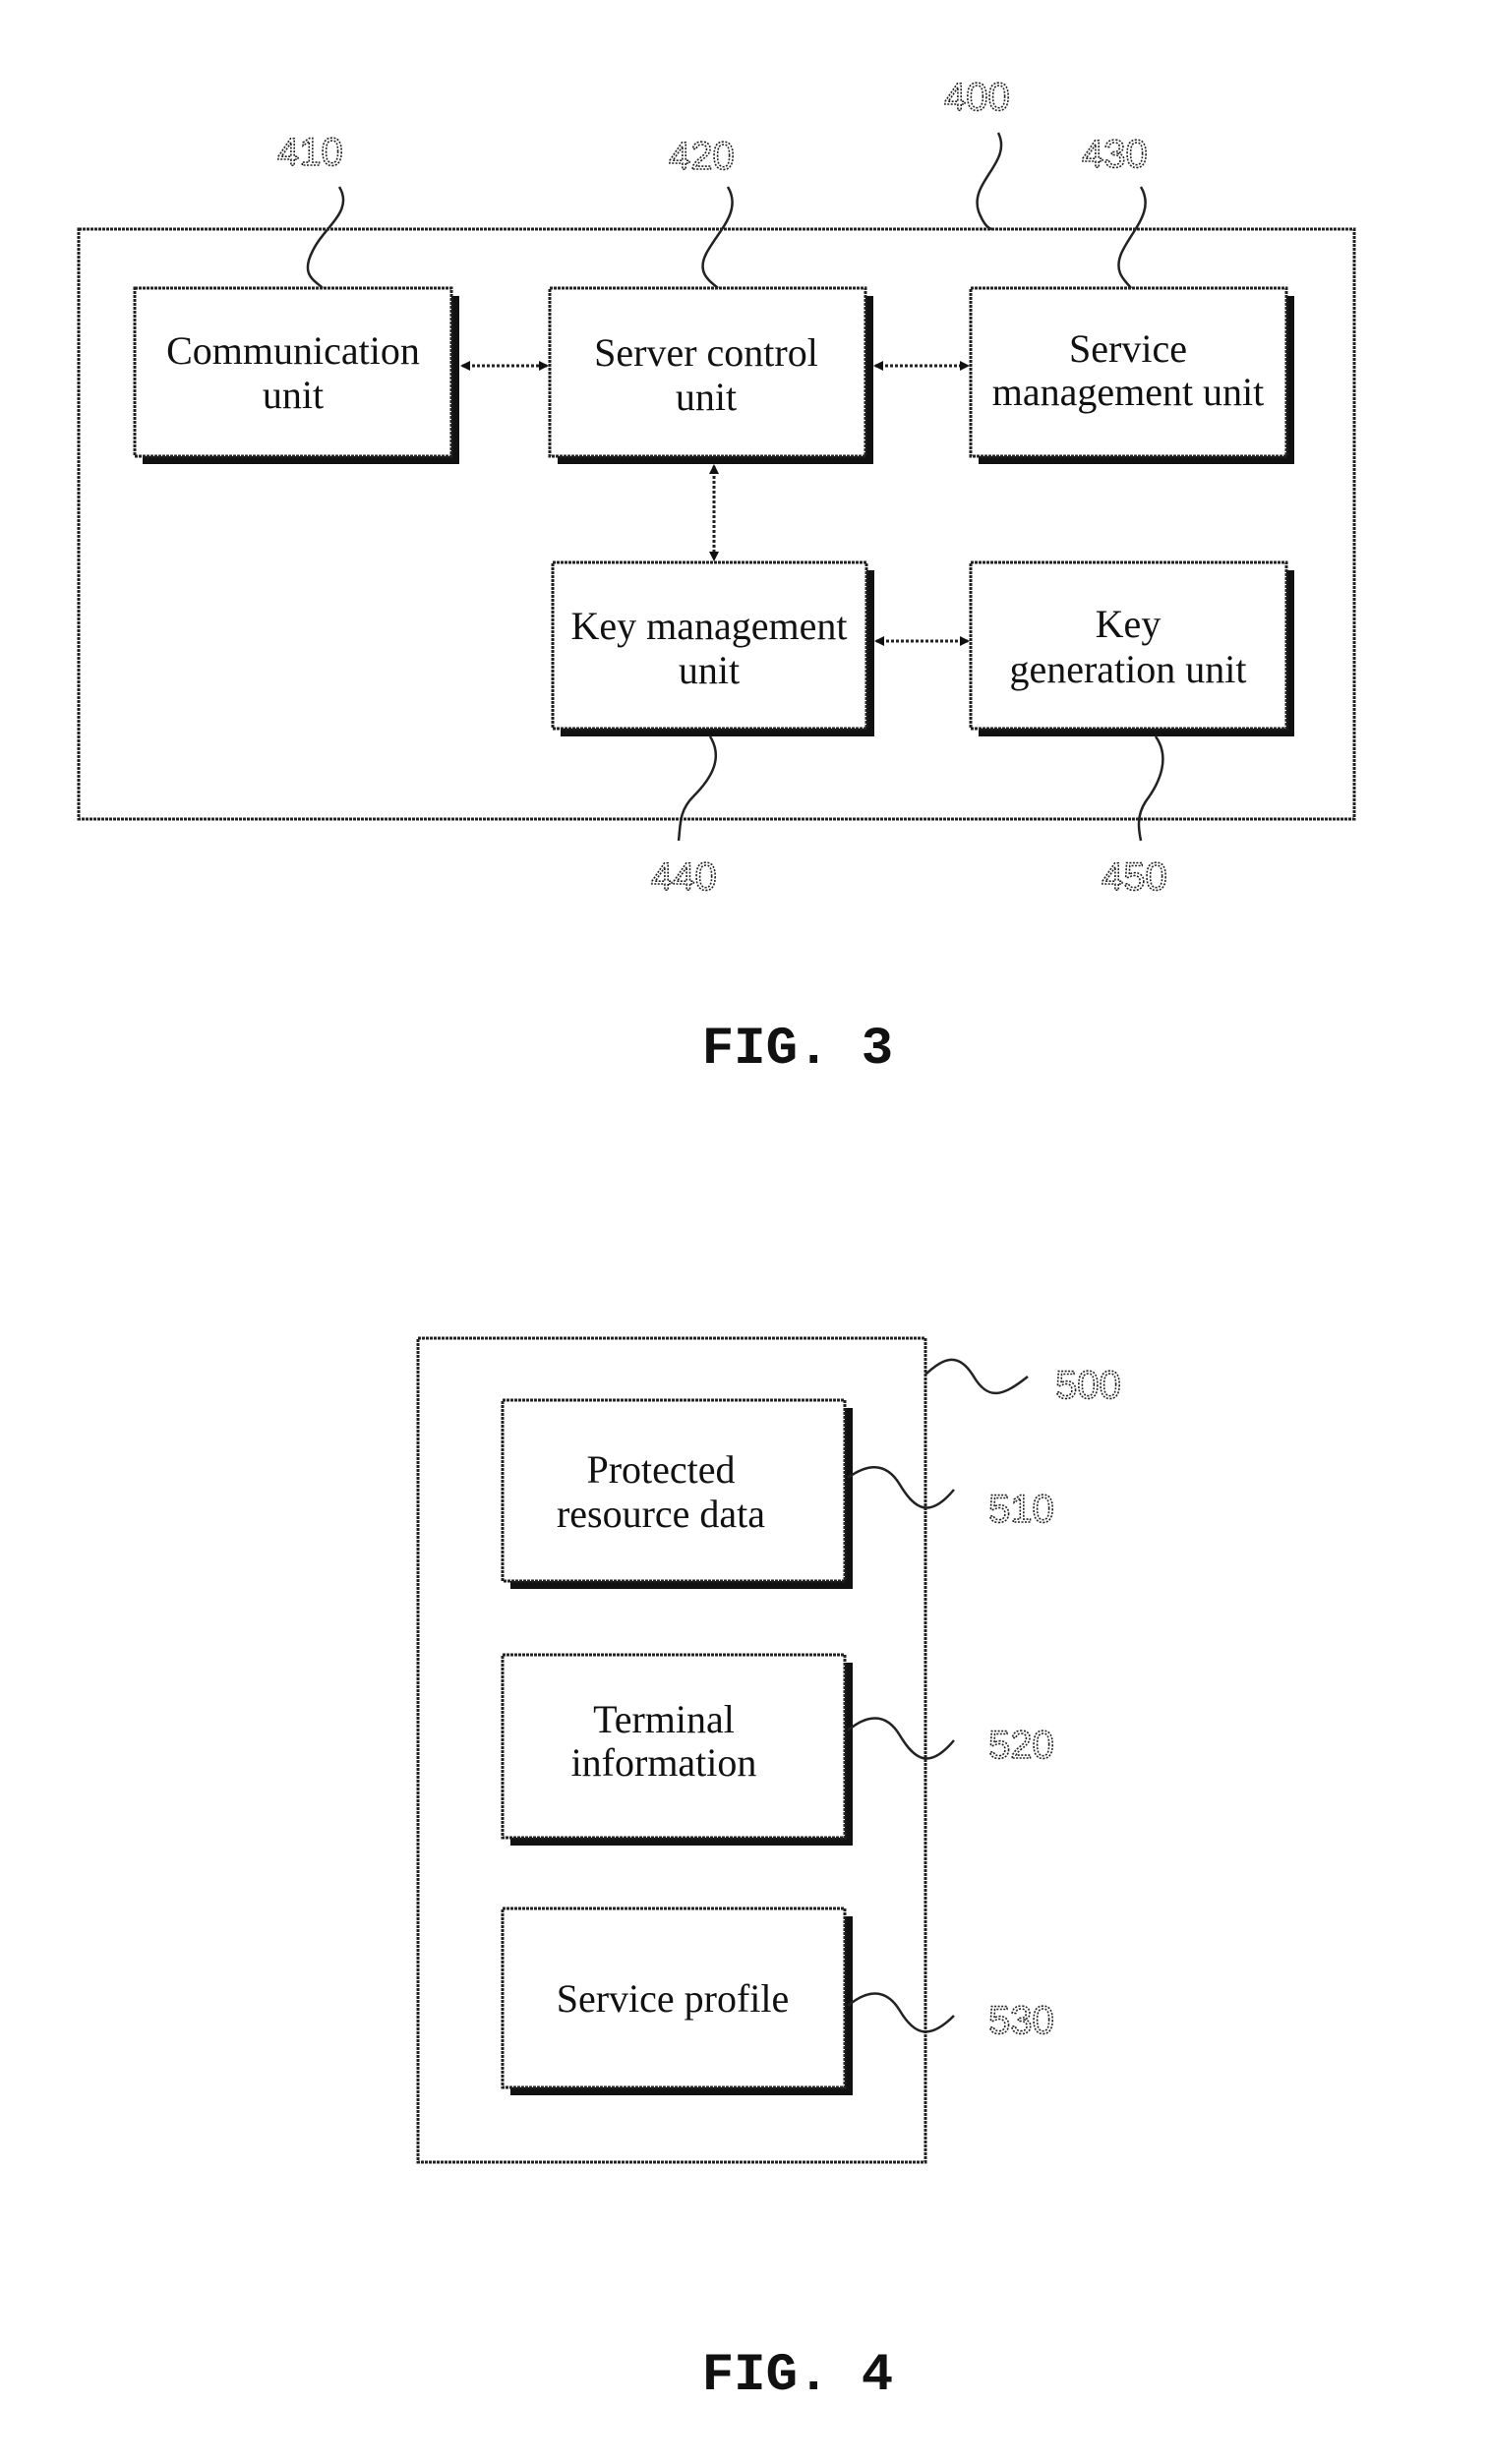  What do you see at coordinates (1088, 1385) in the screenshot?
I see `ref-500: 500` at bounding box center [1088, 1385].